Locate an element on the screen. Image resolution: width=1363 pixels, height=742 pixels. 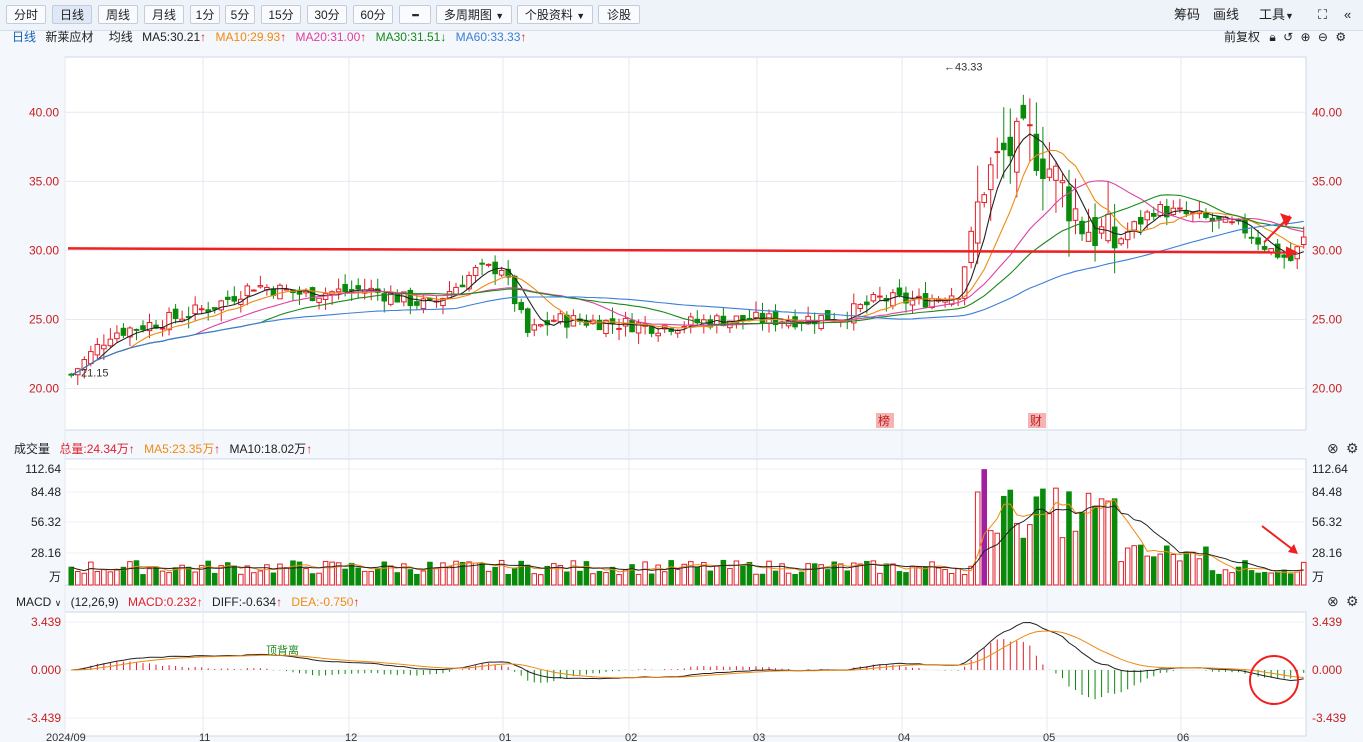
macd-params: (12,26,9) is located at coordinates (94, 602).